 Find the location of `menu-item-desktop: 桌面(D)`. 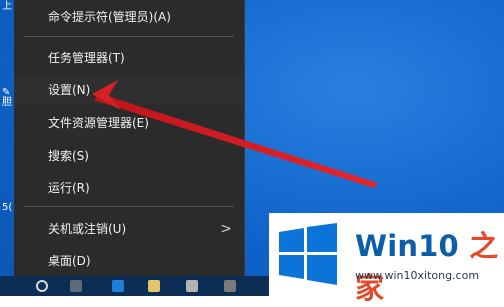

menu-item-desktop: 桌面(D) is located at coordinates (129, 261).